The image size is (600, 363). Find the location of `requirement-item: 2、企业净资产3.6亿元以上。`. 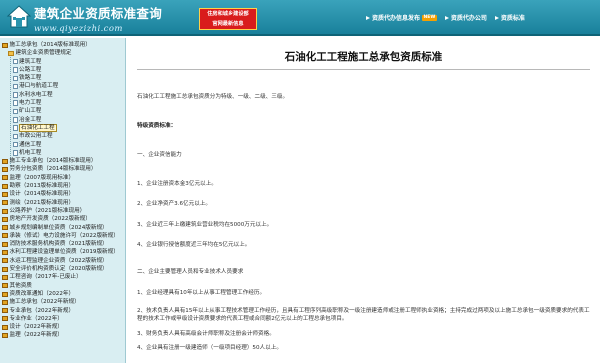

requirement-item: 2、企业净资产3.6亿元以上。 is located at coordinates (174, 204).